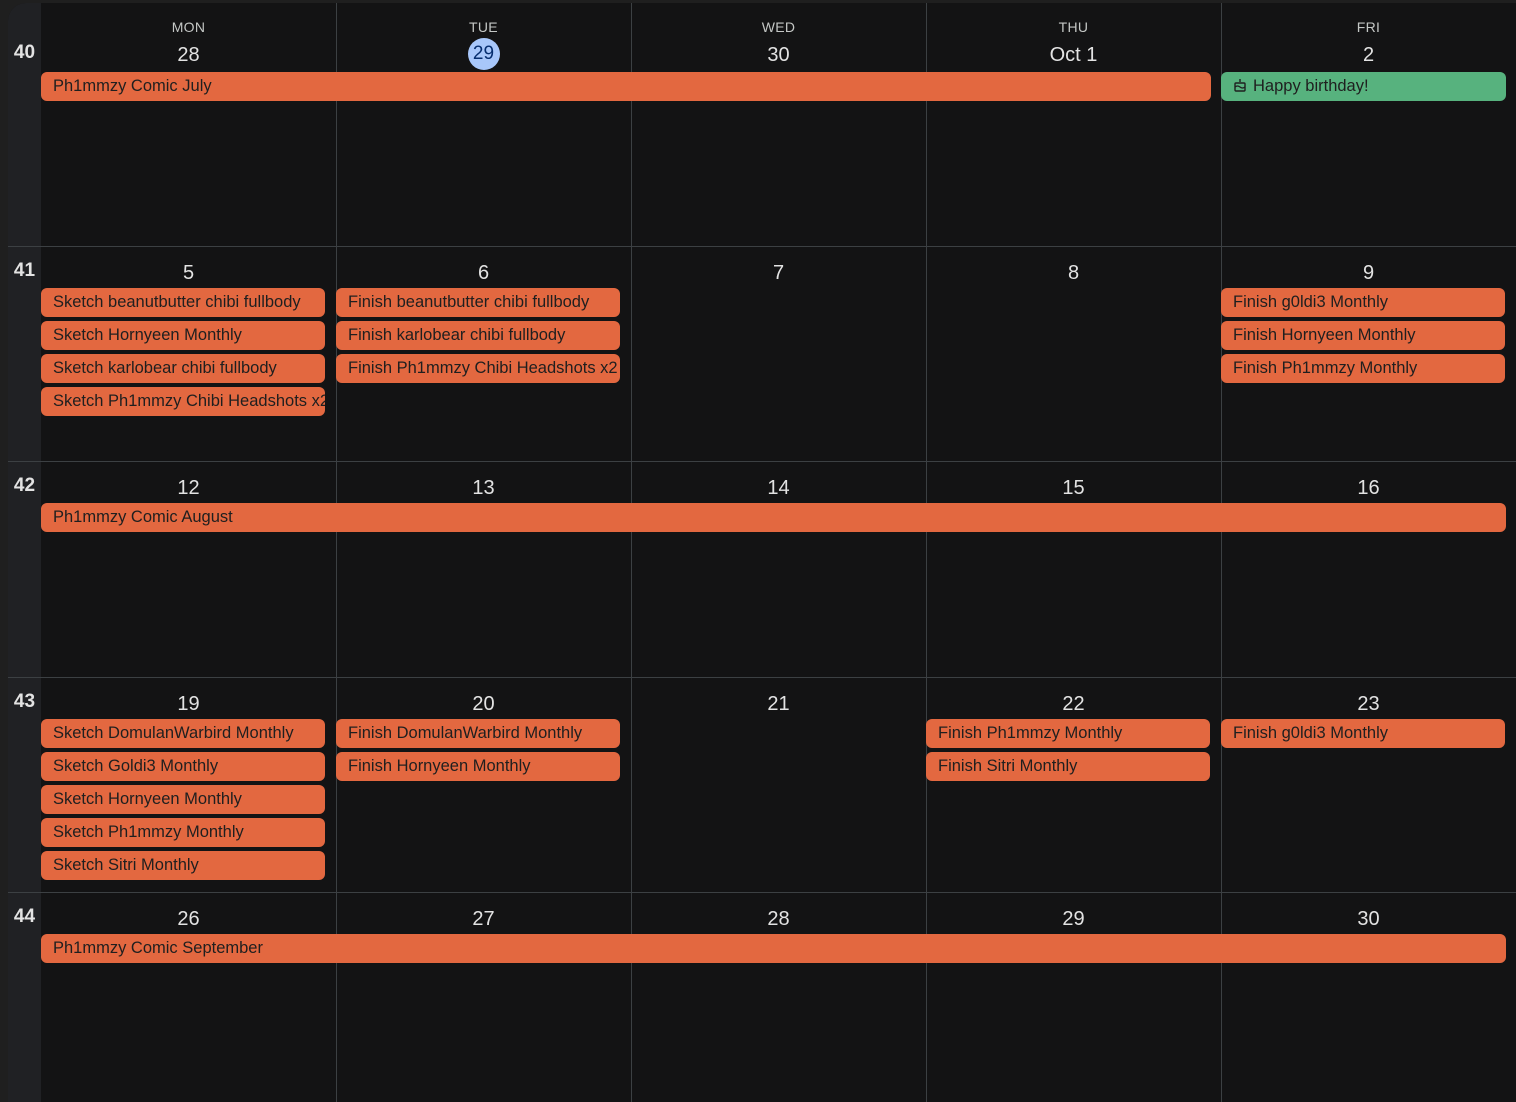  What do you see at coordinates (126, 865) in the screenshot?
I see `event-title: Sketch Sitri Monthly` at bounding box center [126, 865].